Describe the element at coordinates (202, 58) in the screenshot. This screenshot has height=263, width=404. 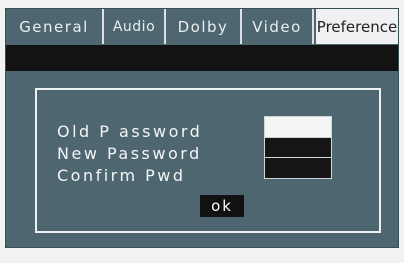
I see `info-bar` at that location.